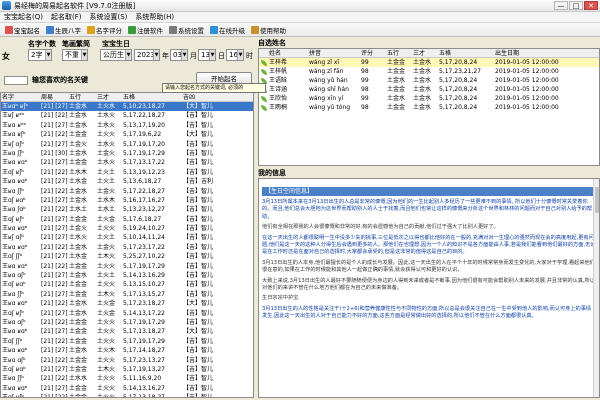 This screenshot has height=400, width=600. I want to click on table-row: 王ɑʃ ʁɑᵇ [21] [27] 土金水 土水木 5,16,17,16,27 【吉】智儿, so click(127, 200).